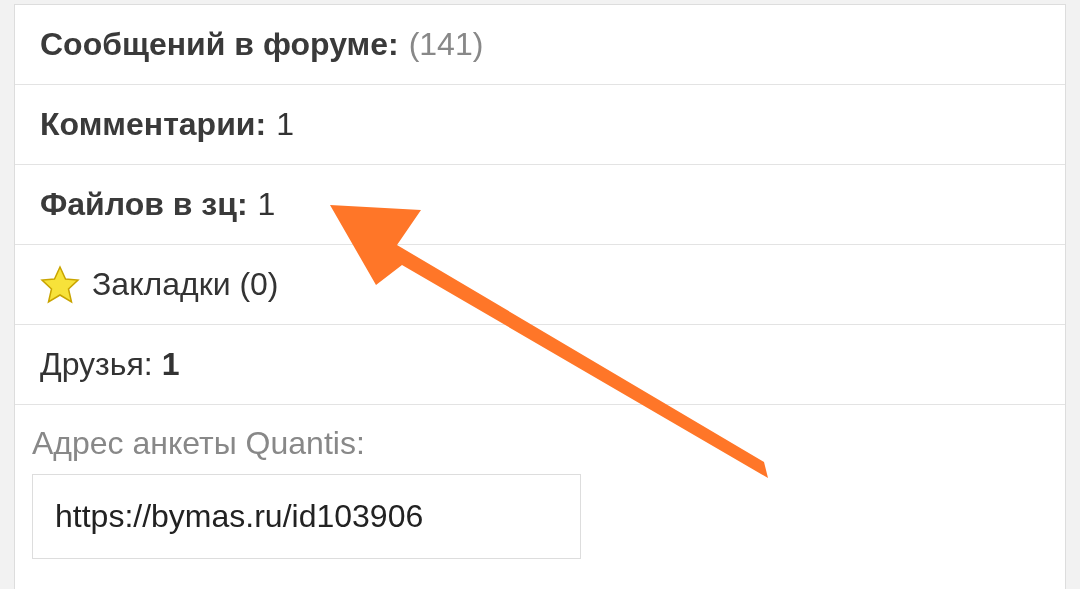  I want to click on stat-value: (141), so click(446, 44).